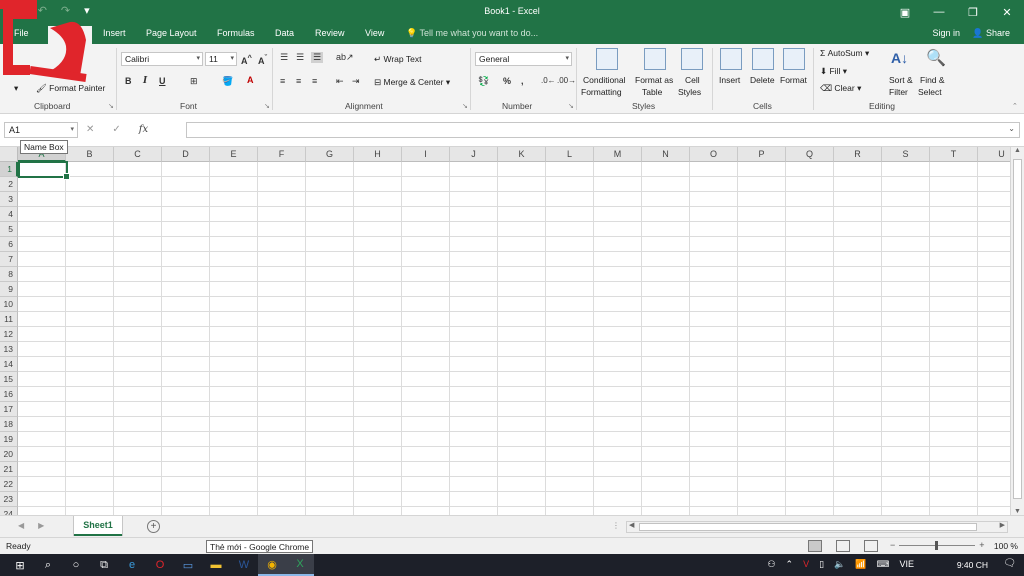 The image size is (1024, 576). I want to click on column-header: T, so click(954, 154).